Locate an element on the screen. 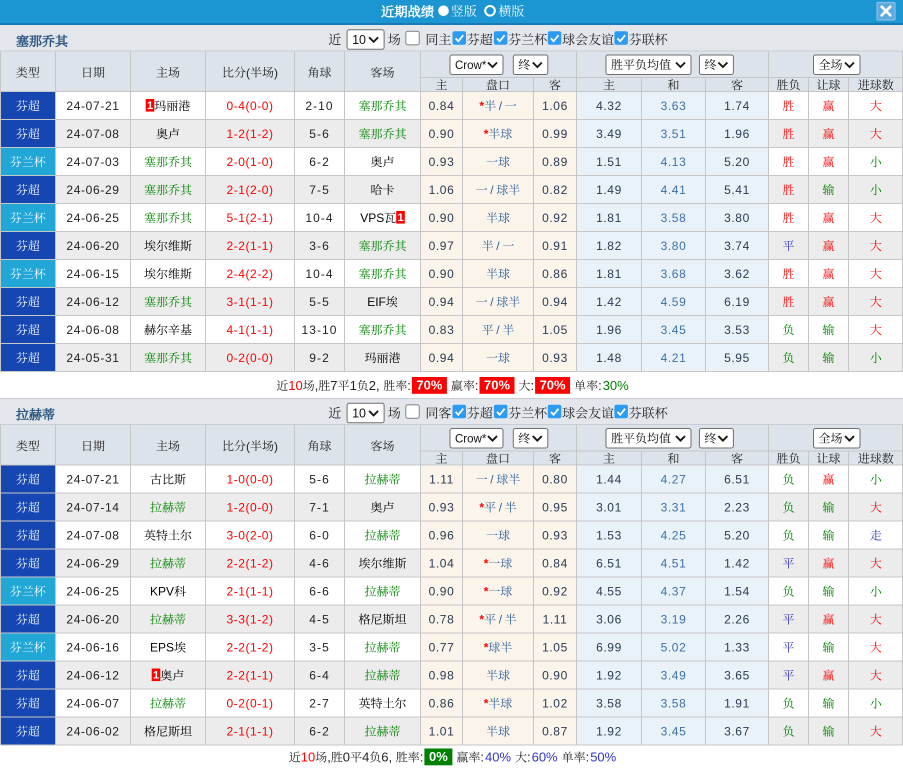  svg-text: 3.45 is located at coordinates (674, 732).